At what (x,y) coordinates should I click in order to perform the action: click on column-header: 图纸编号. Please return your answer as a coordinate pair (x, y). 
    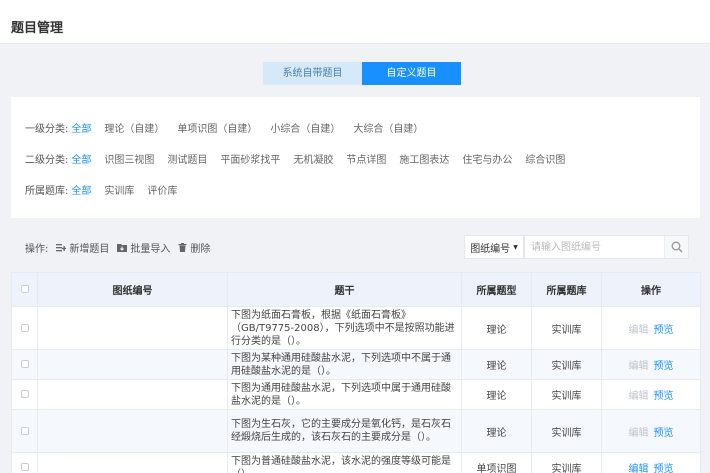
    Looking at the image, I should click on (132, 289).